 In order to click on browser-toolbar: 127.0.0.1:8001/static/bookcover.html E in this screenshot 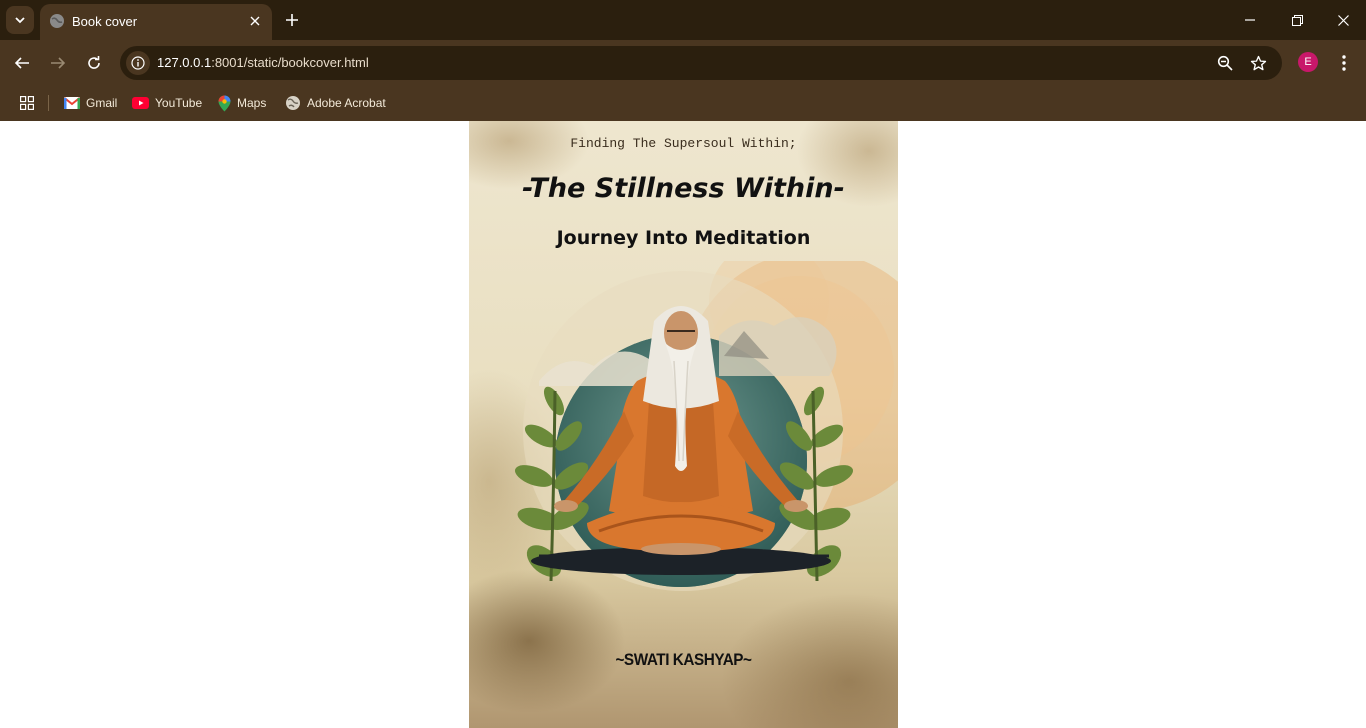, I will do `click(683, 63)`.